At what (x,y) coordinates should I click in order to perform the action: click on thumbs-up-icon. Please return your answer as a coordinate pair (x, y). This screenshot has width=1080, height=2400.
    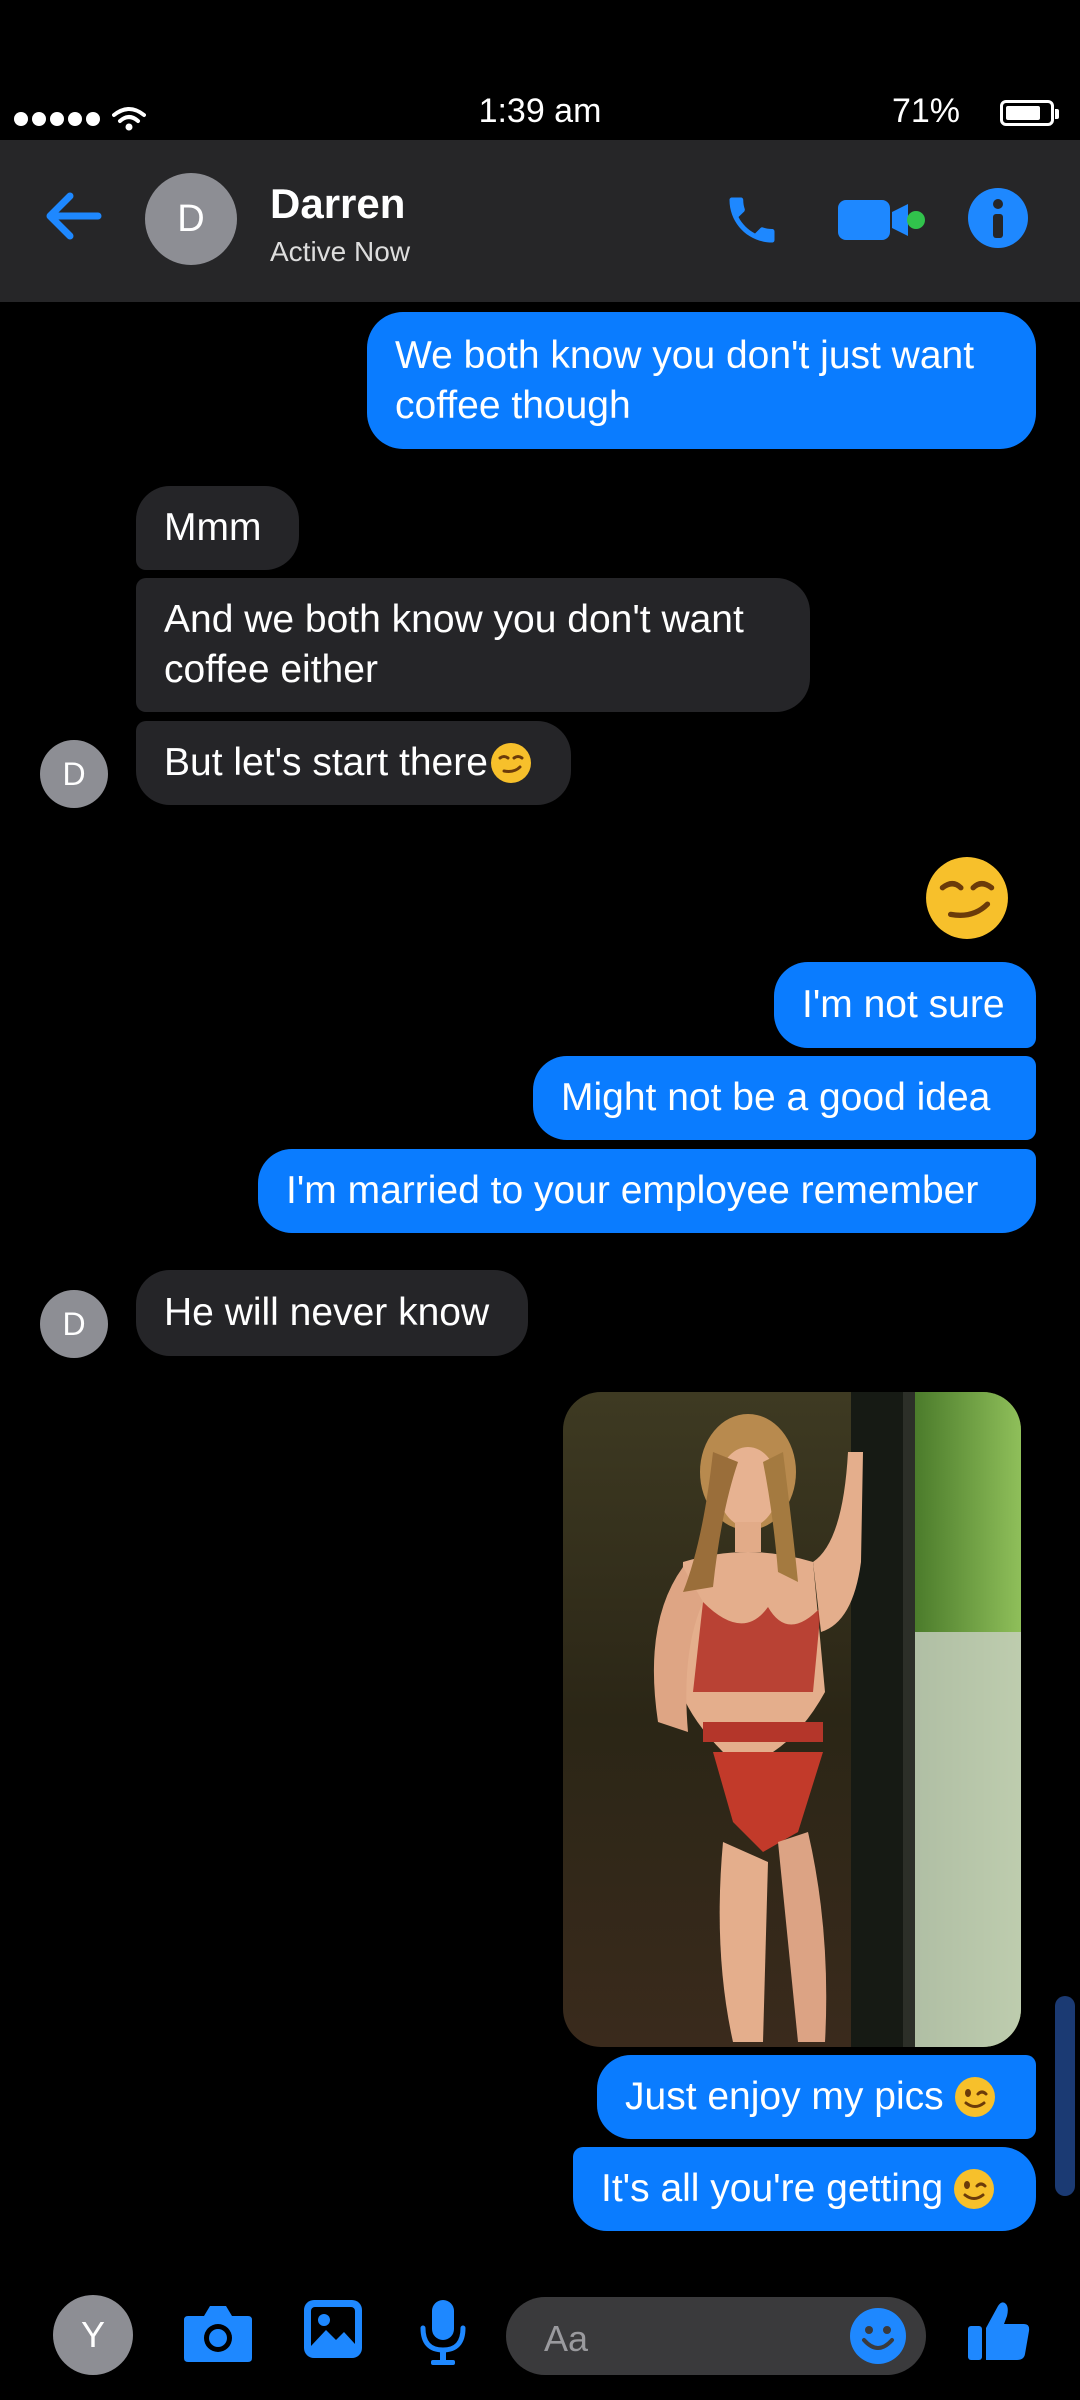
    Looking at the image, I should click on (999, 2331).